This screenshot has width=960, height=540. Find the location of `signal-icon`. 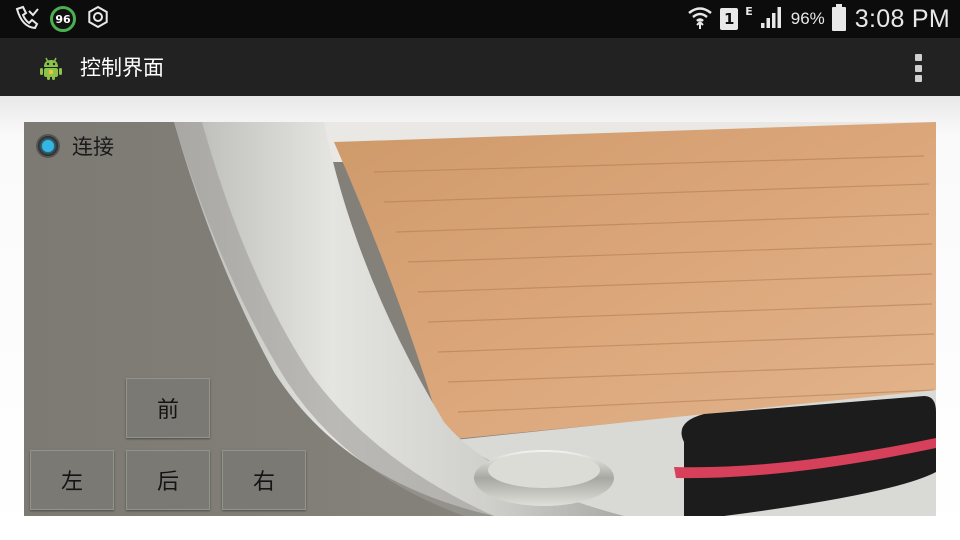

signal-icon is located at coordinates (772, 19).